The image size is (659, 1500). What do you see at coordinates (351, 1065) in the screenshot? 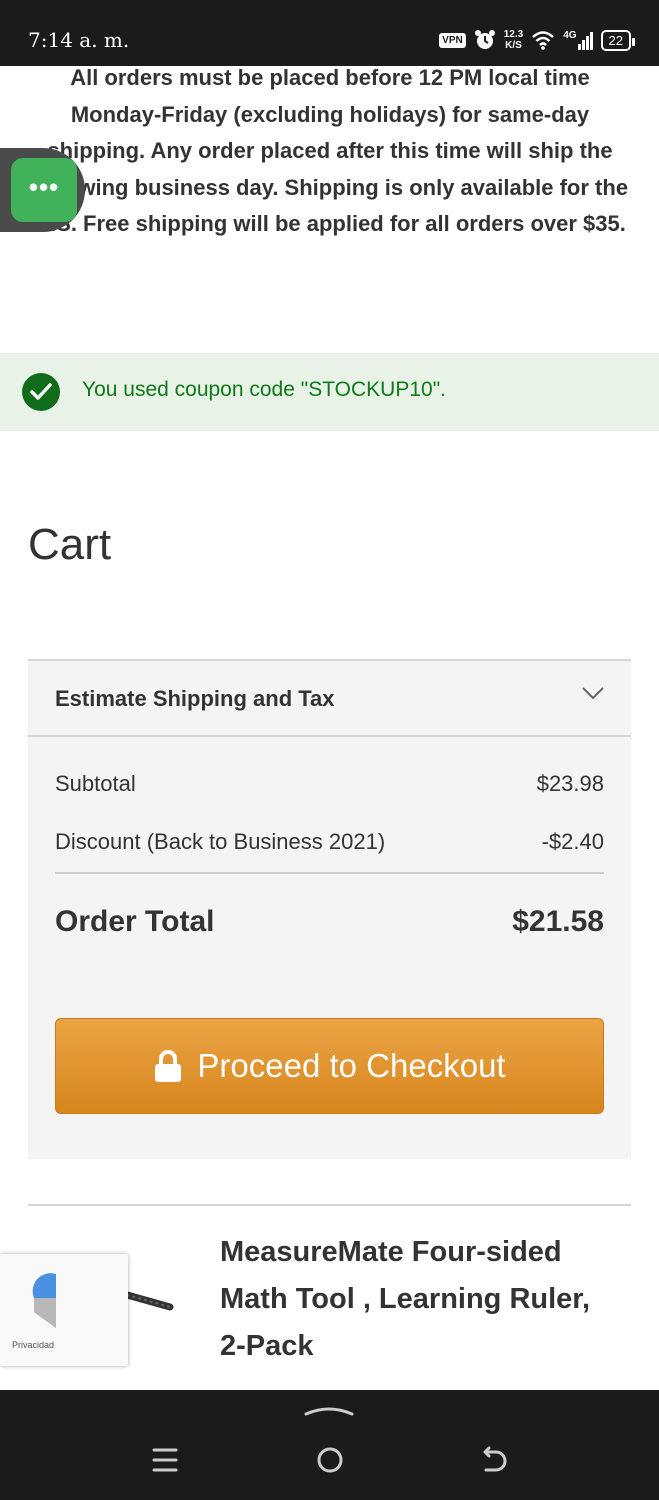
I see `checkout-label: Proceed to Checkout` at bounding box center [351, 1065].